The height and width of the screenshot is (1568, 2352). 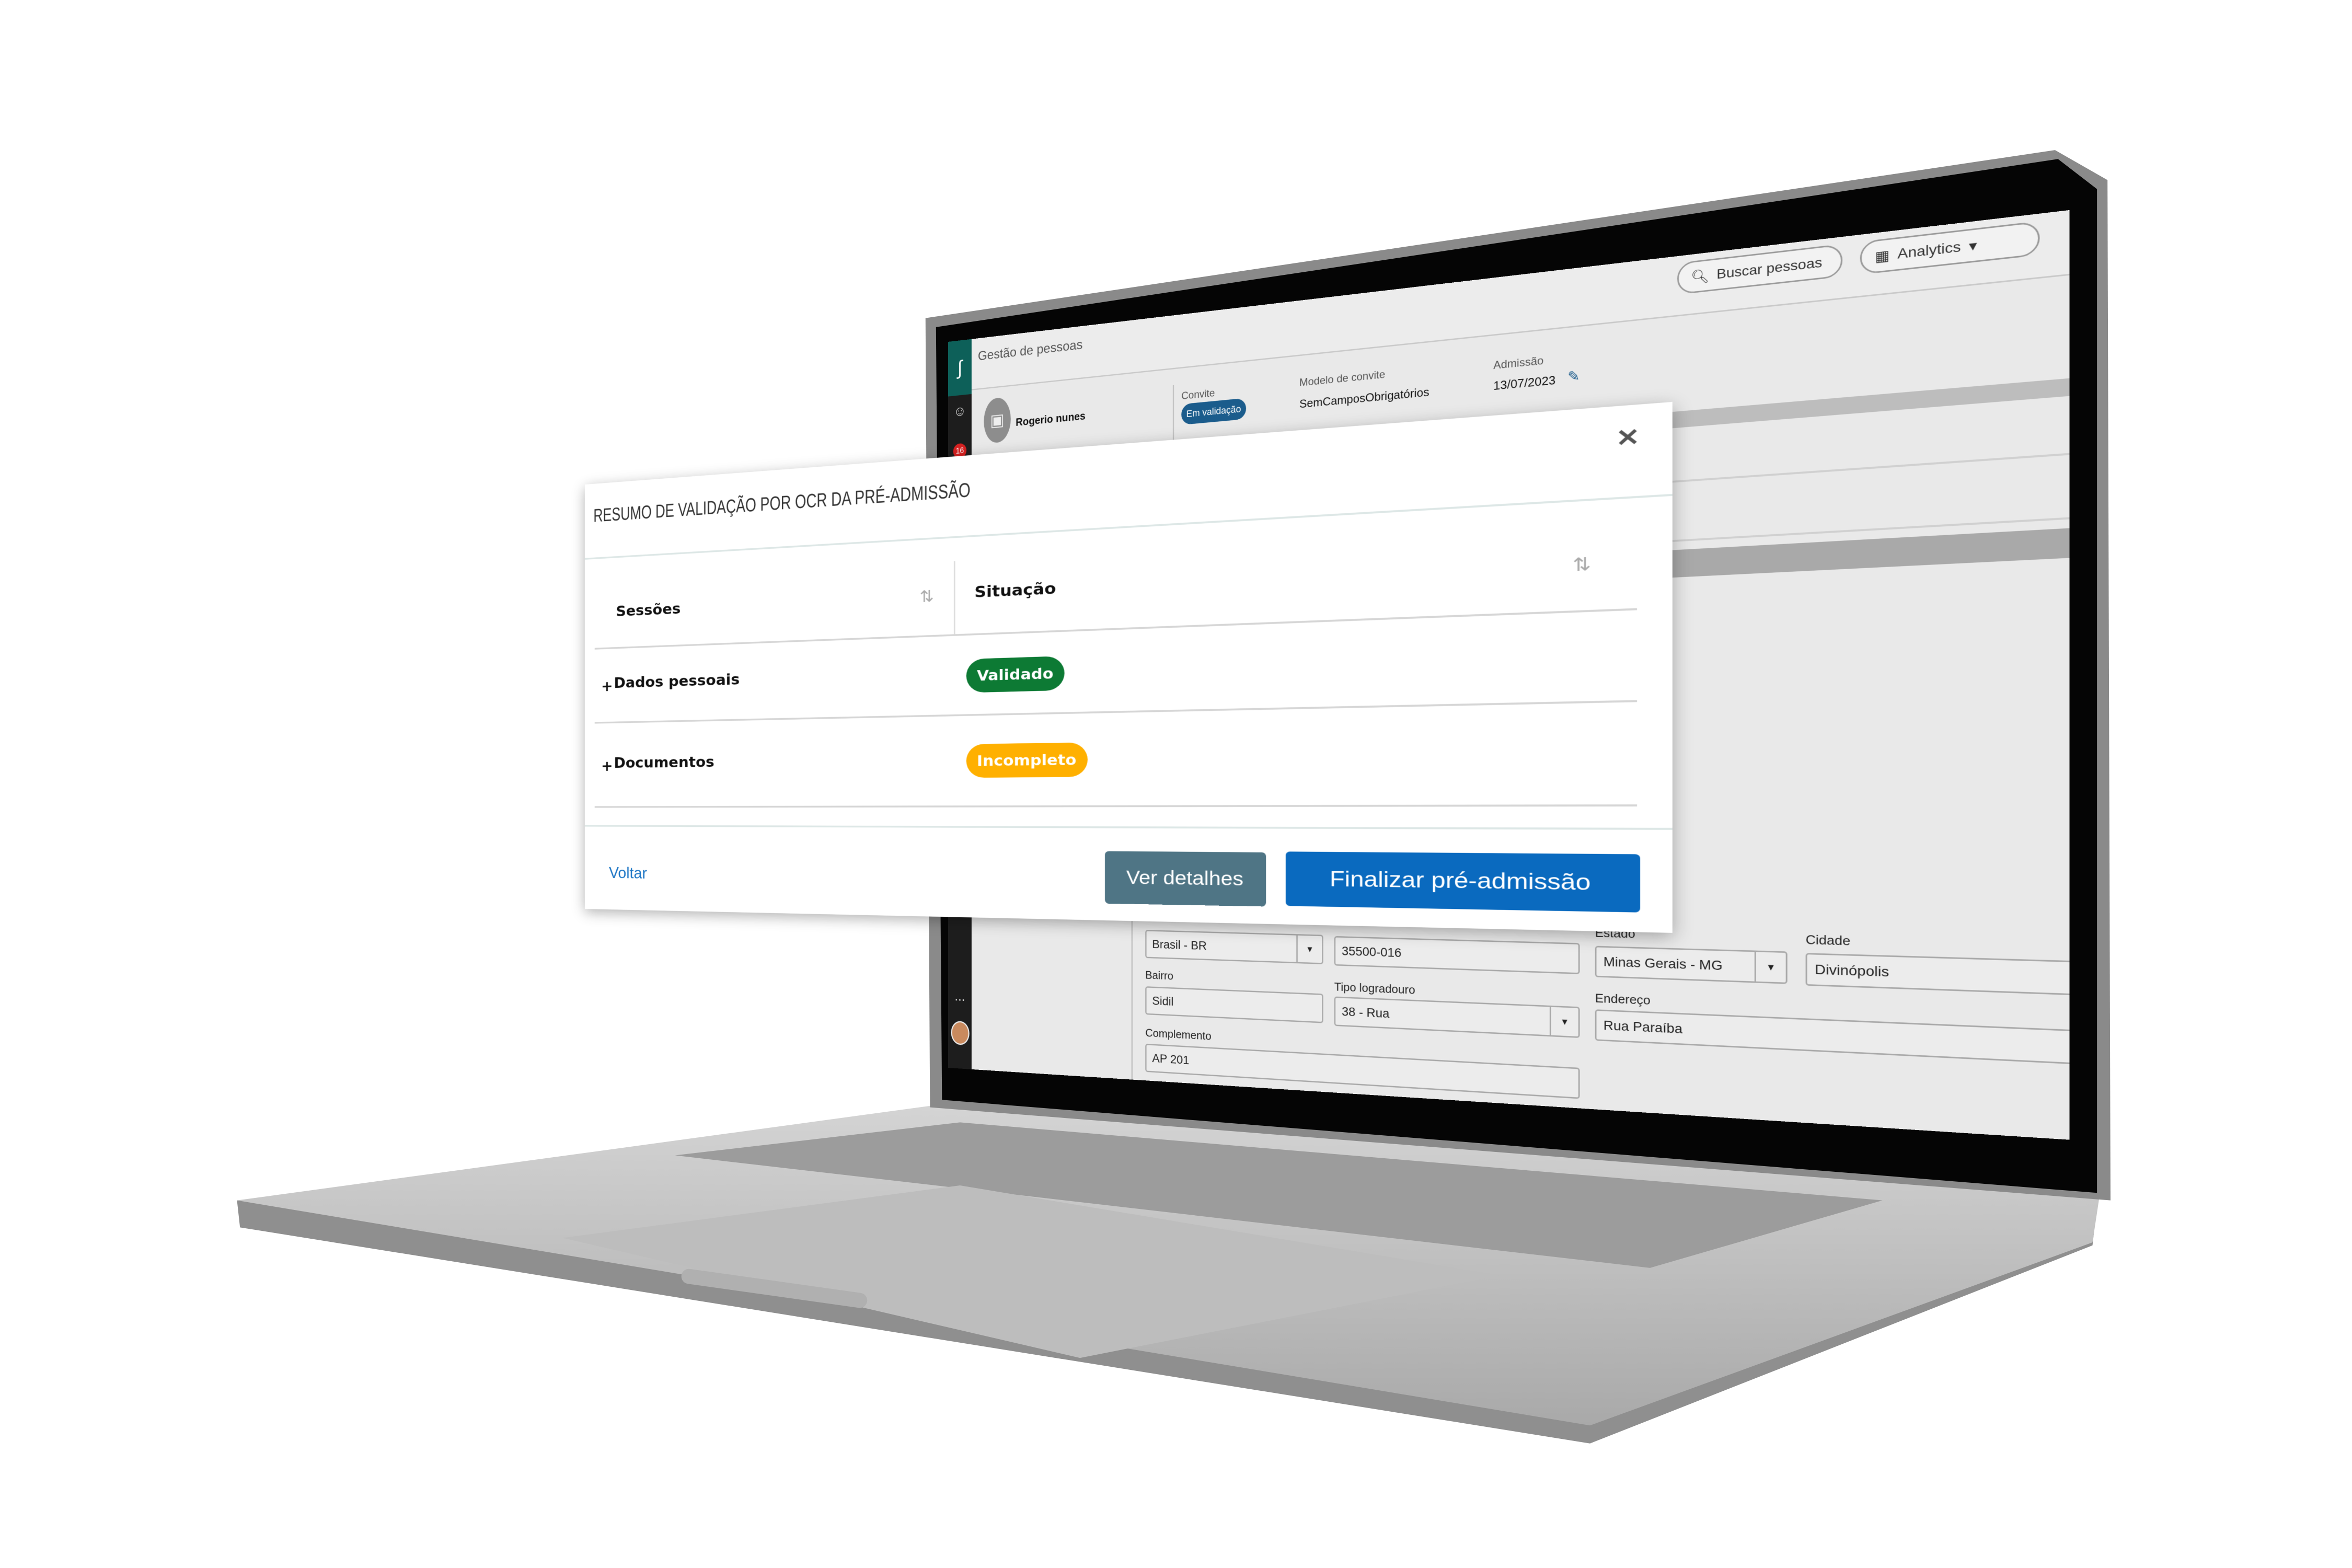 I want to click on analytics-label: Analytics, so click(x=1929, y=250).